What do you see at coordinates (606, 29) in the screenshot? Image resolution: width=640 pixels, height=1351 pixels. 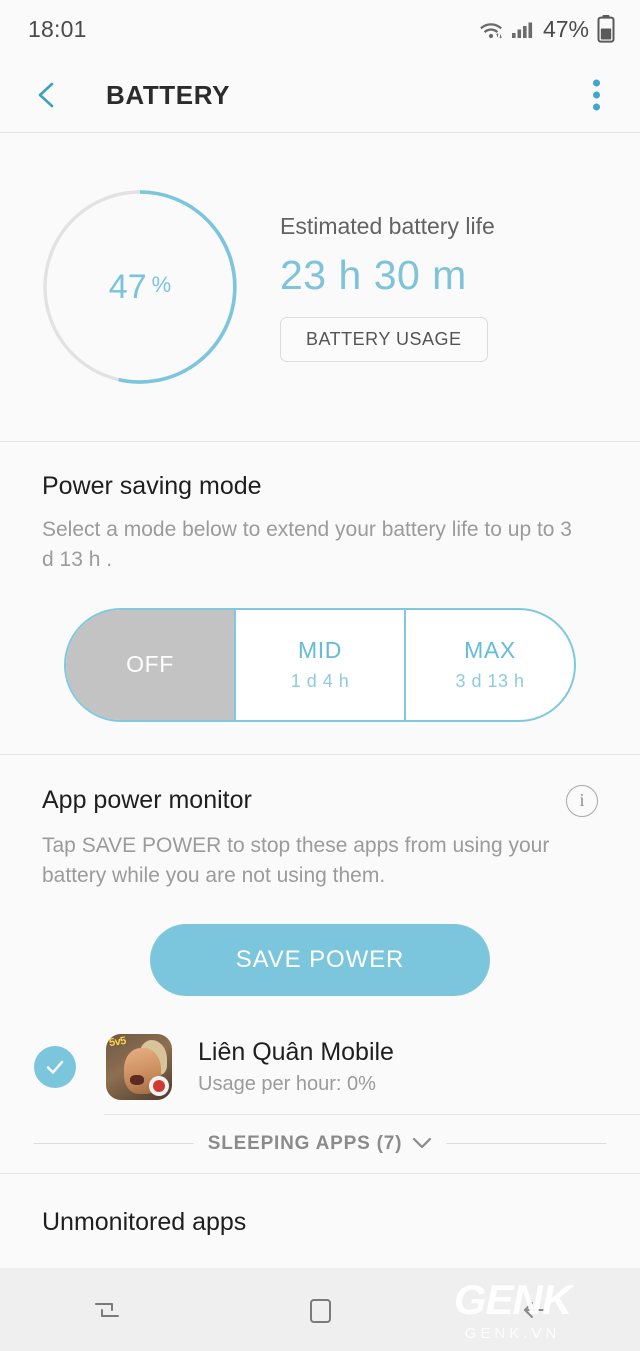 I see `battery-icon` at bounding box center [606, 29].